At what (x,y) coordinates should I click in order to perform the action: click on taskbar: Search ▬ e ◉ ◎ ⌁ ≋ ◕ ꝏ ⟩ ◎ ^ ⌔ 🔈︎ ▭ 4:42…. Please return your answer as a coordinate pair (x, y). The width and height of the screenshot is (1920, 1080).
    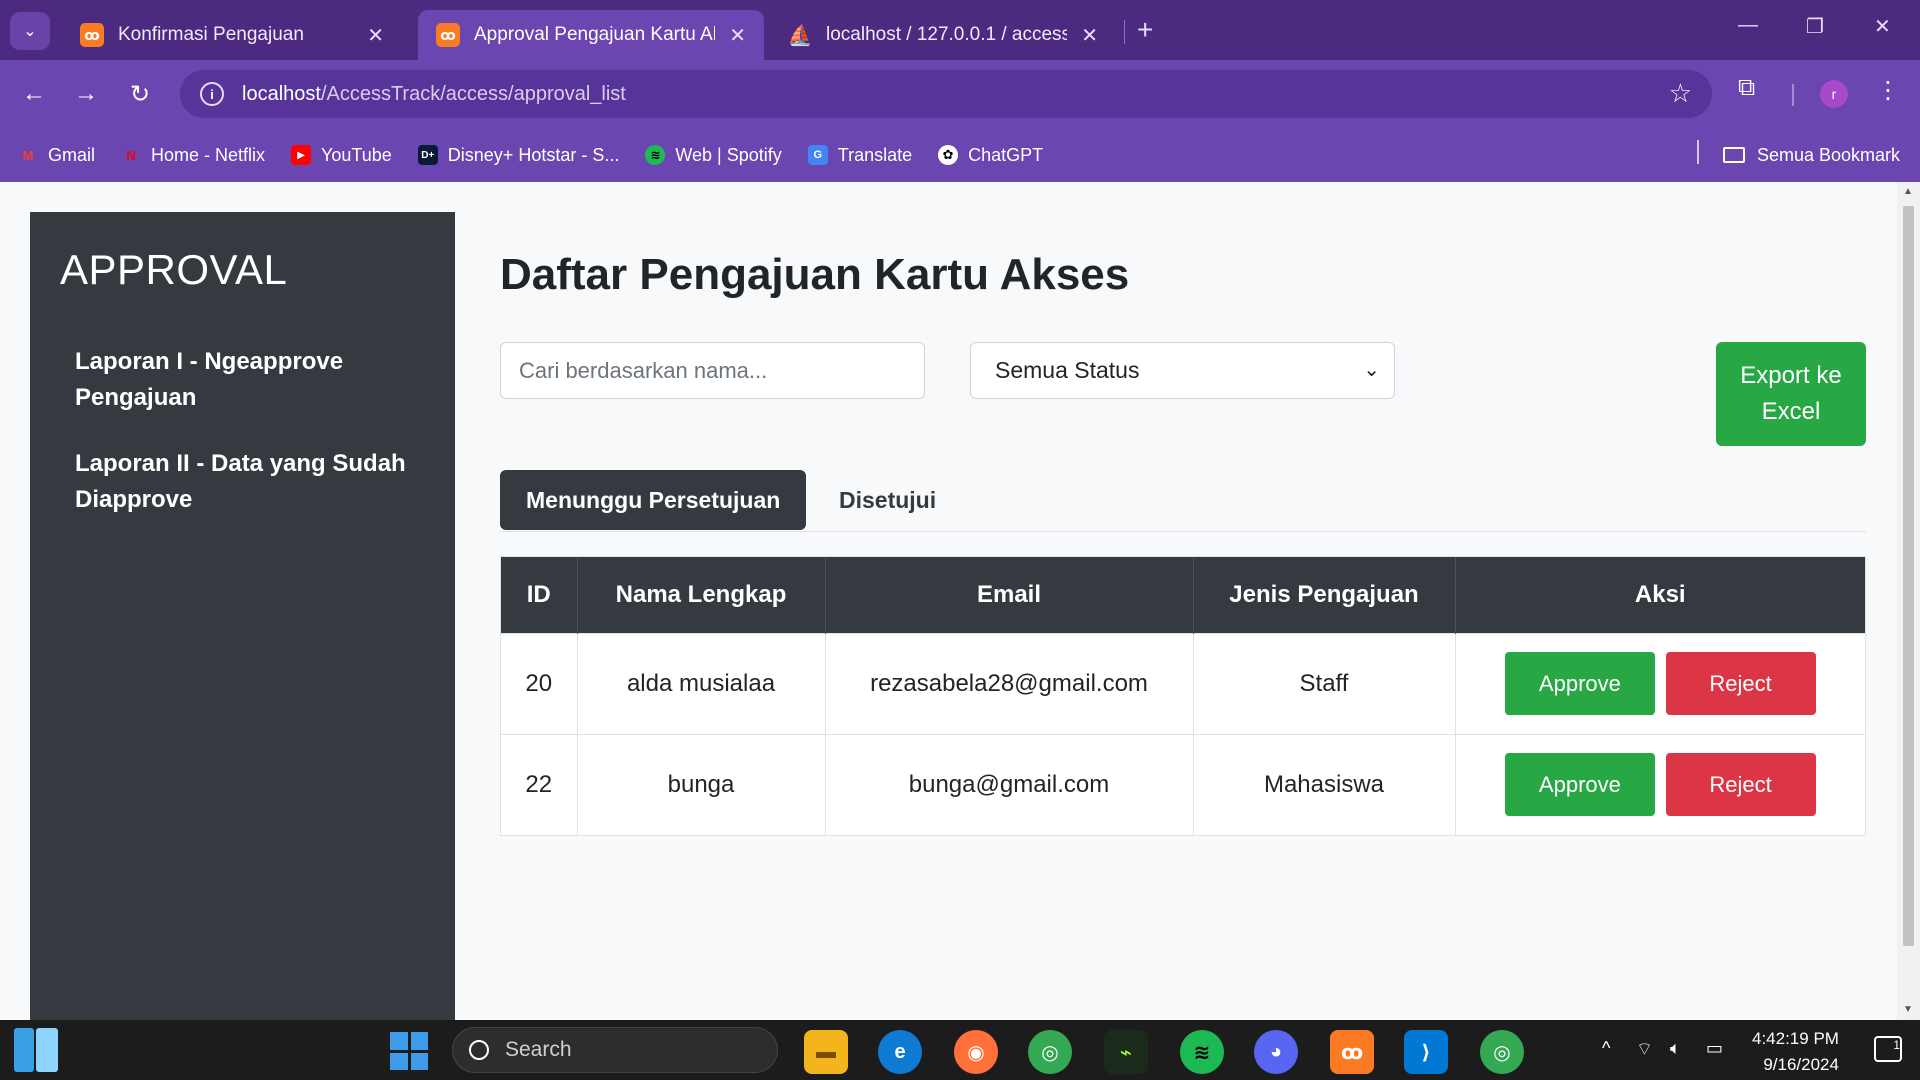
    Looking at the image, I should click on (960, 1050).